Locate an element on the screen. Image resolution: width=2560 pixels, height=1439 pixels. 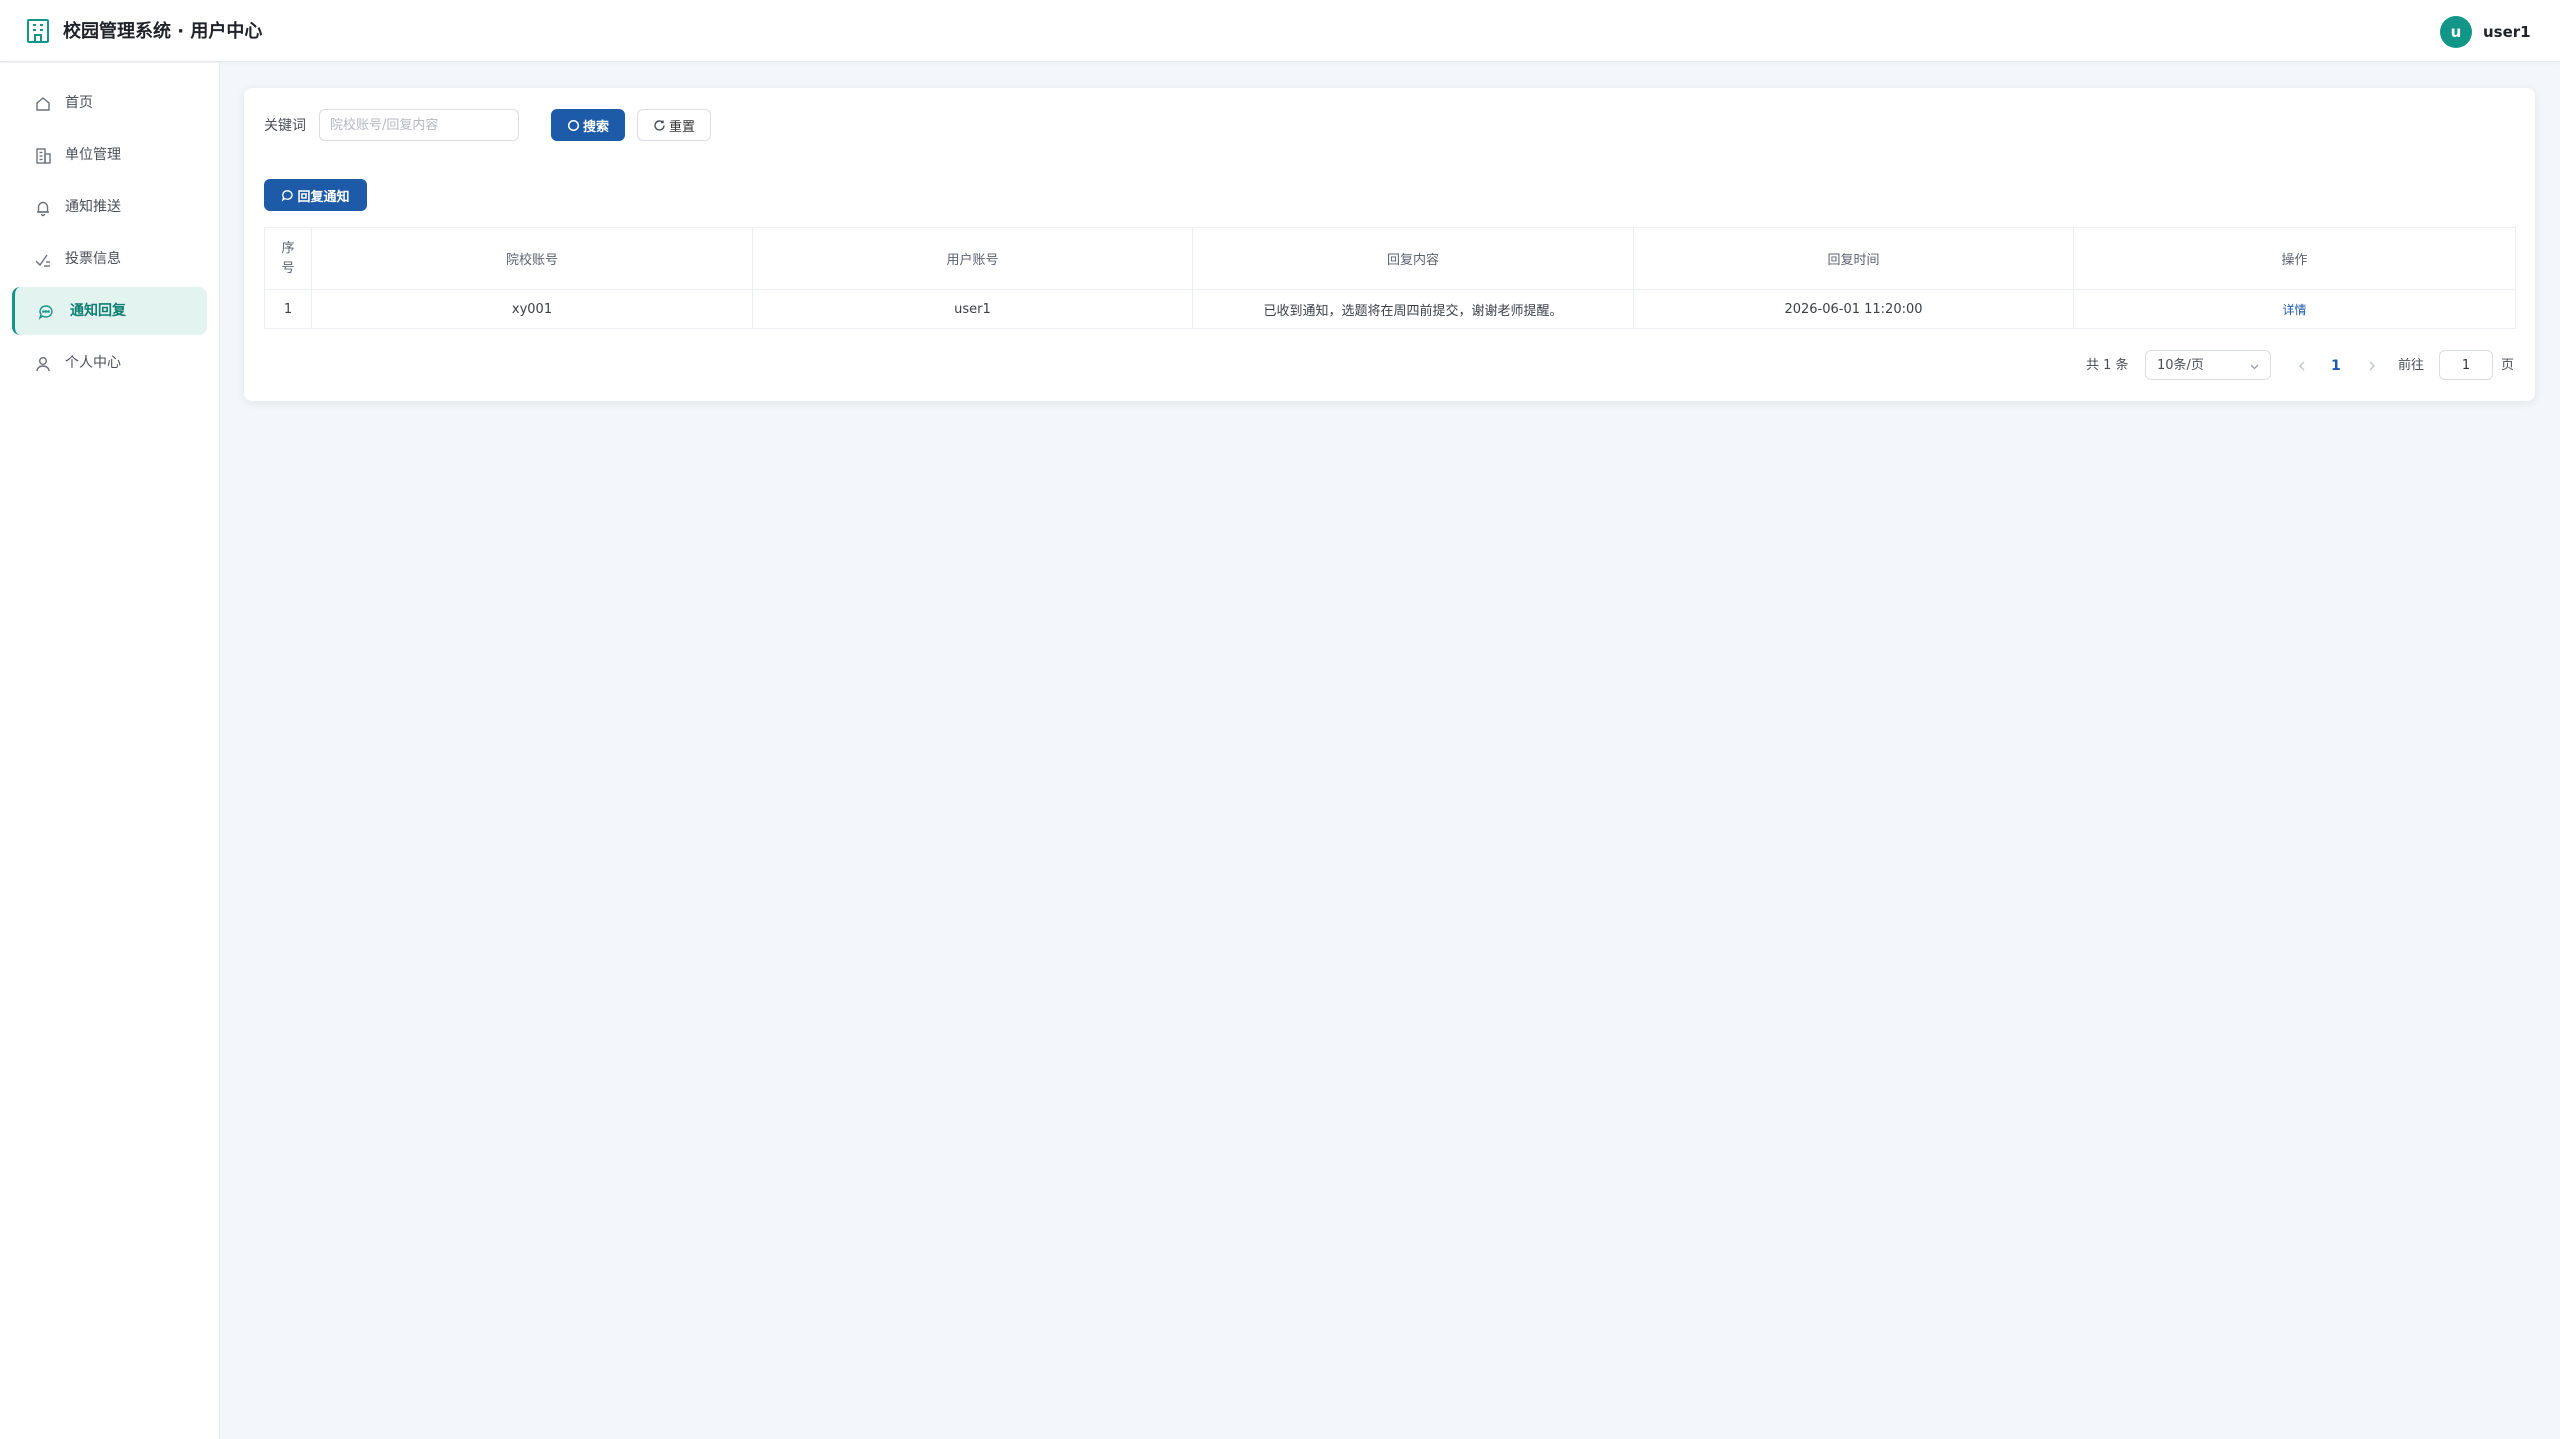
avatar: u is located at coordinates (2456, 32).